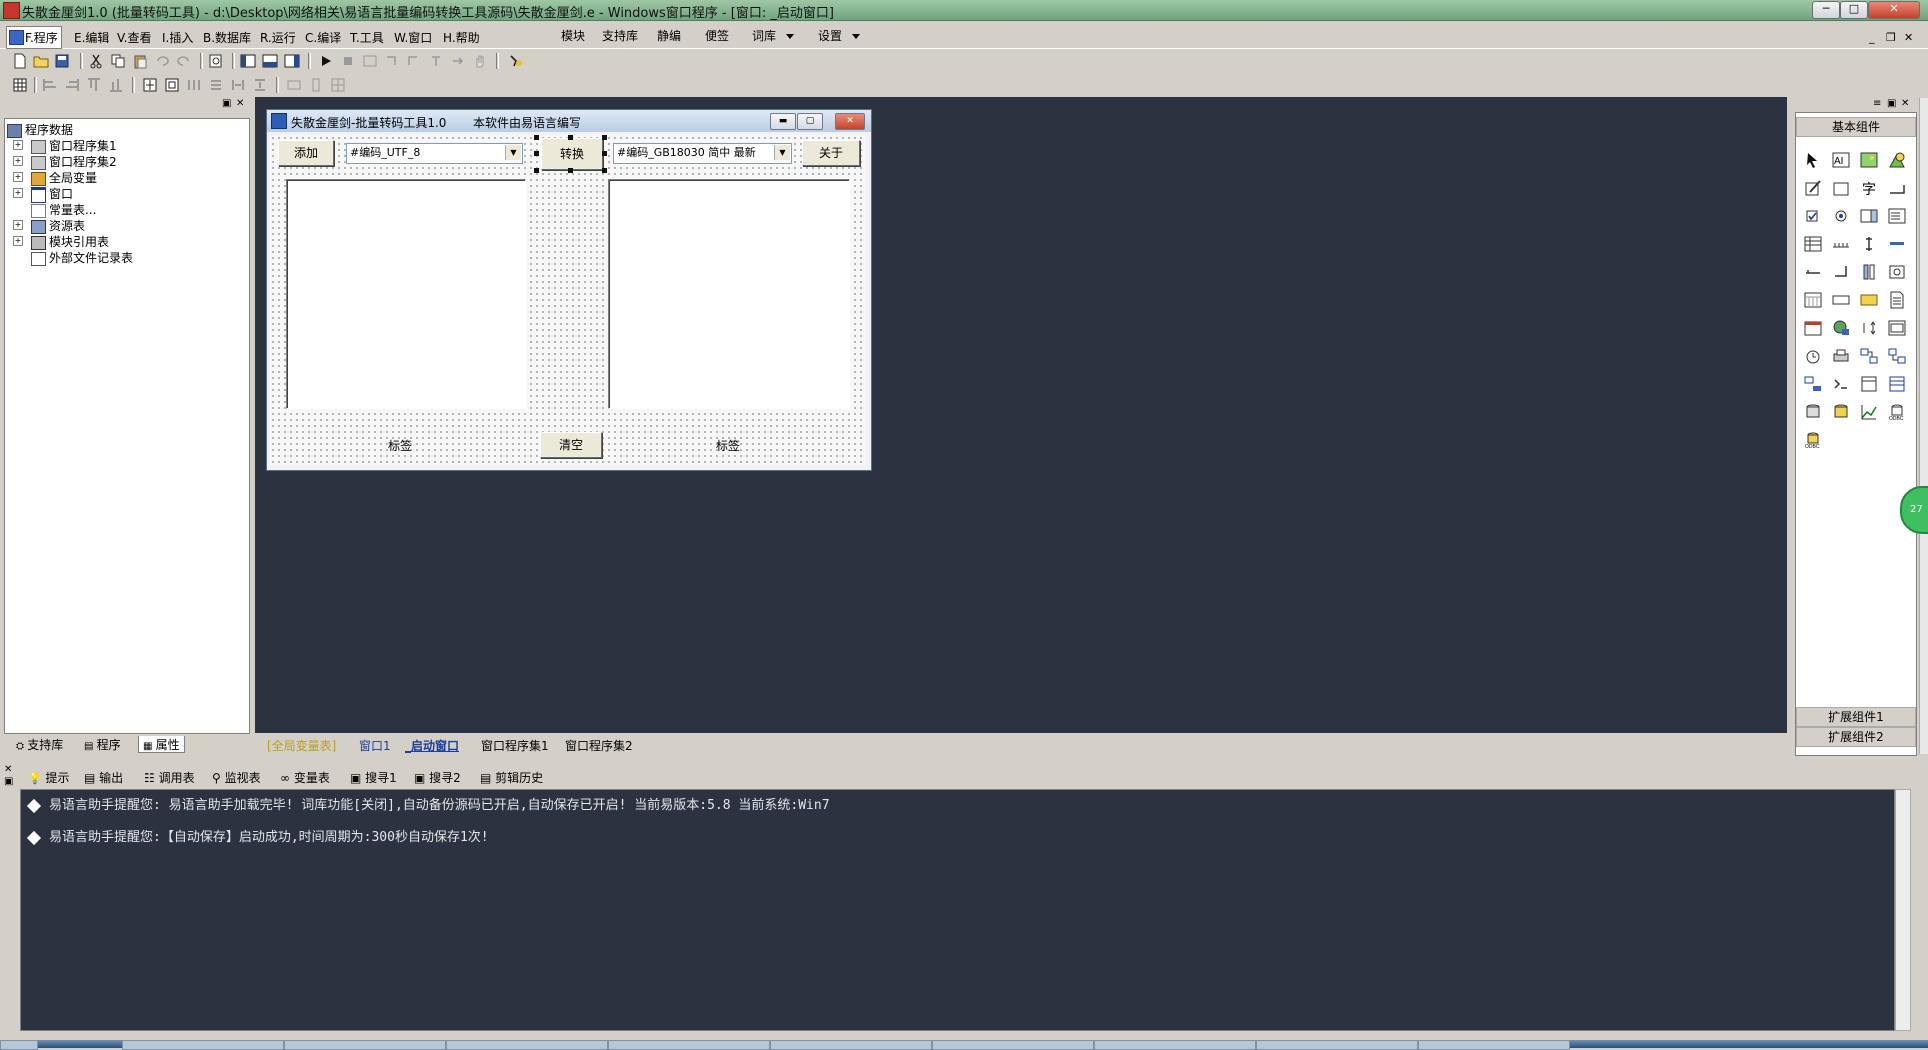 Image resolution: width=1928 pixels, height=1050 pixels. I want to click on tab-clip-history: ▤ 剪辑历史, so click(511, 777).